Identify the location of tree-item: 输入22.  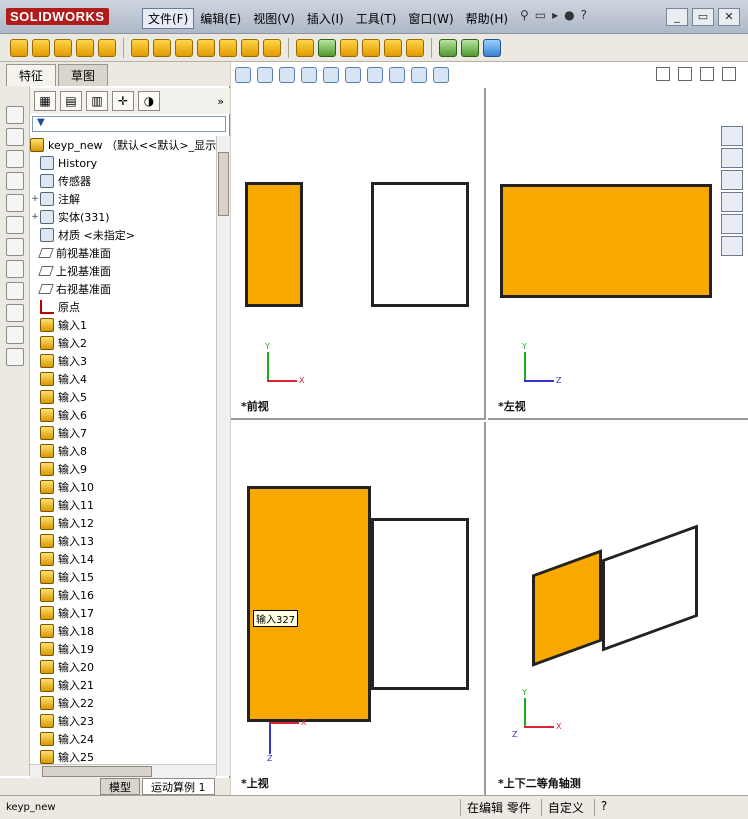
(123, 703).